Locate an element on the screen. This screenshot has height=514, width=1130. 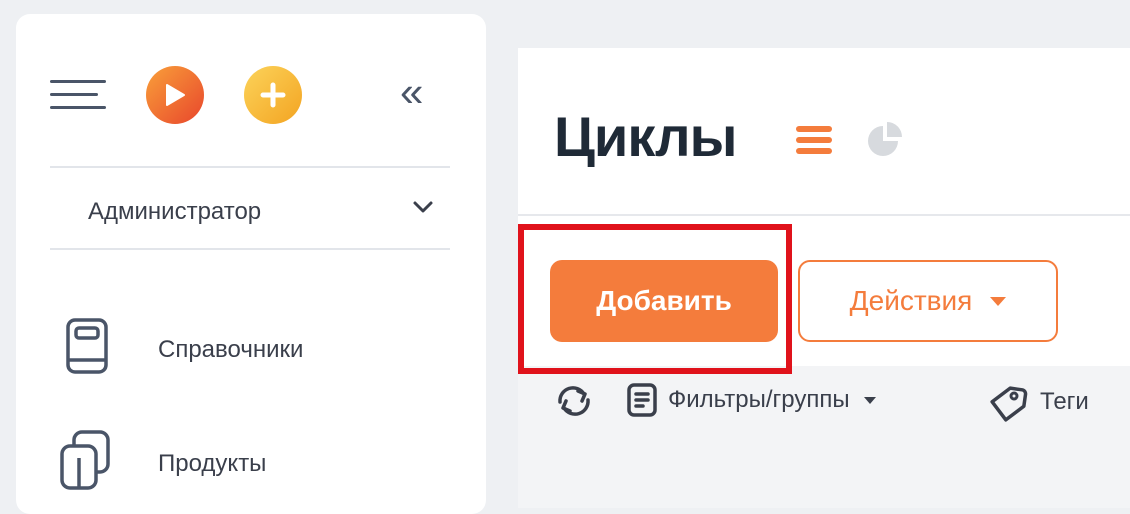
sidebar-item-label: Продукты is located at coordinates (212, 463).